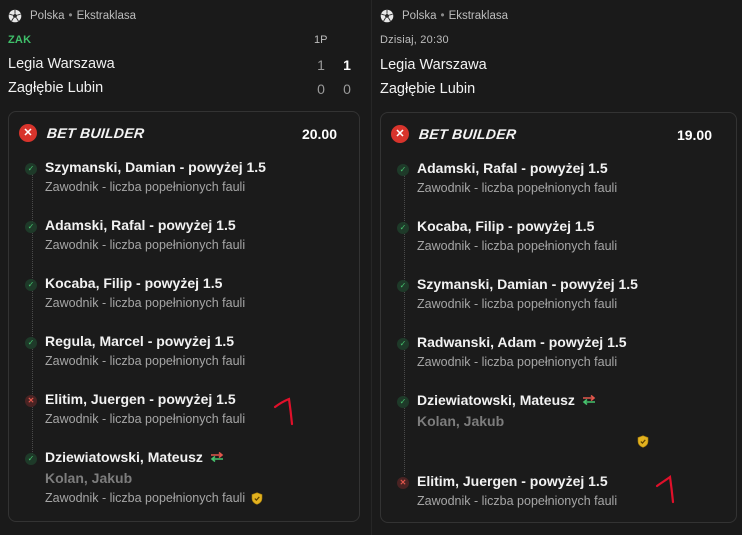  I want to click on away-score-total: 0, so click(347, 89).